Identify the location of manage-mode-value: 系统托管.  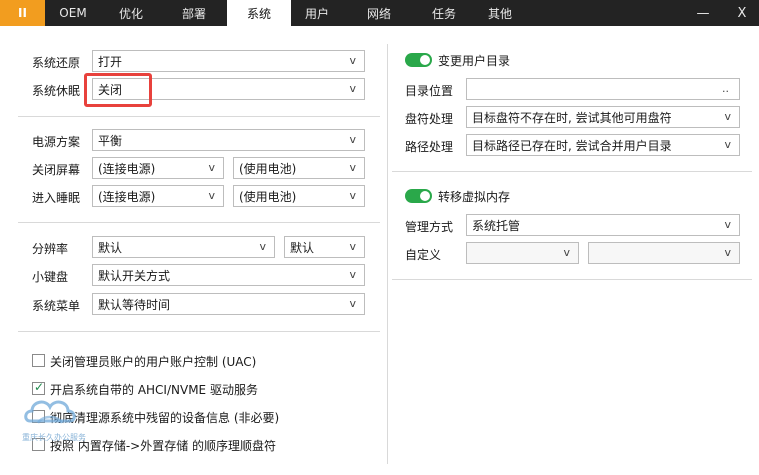
(496, 225).